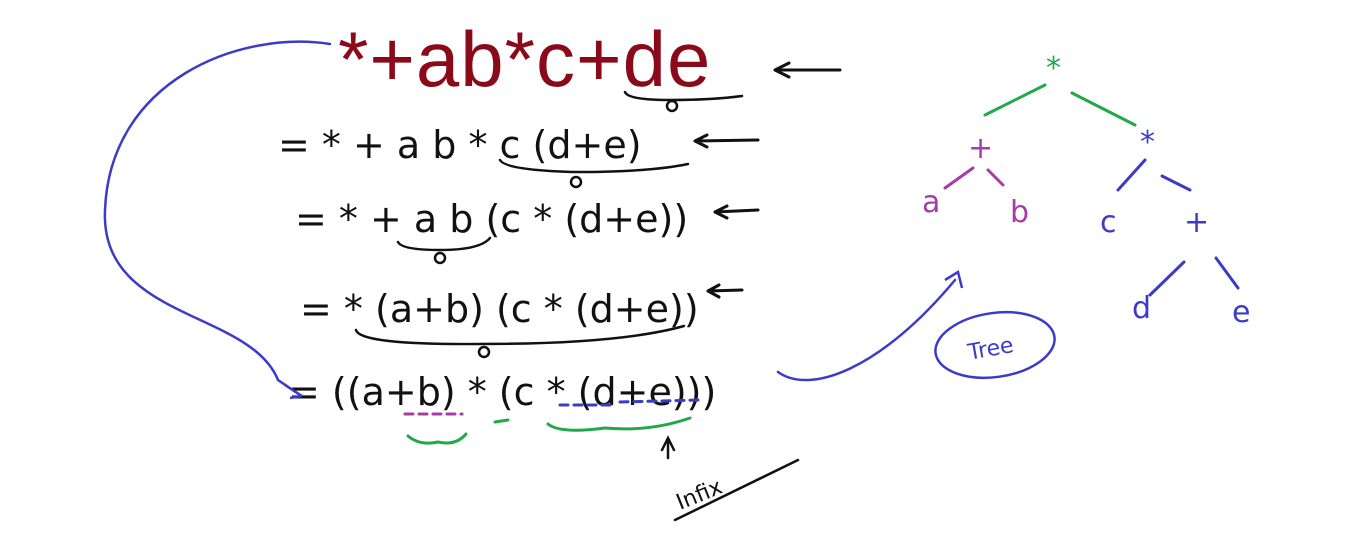 This screenshot has width=1355, height=554. Describe the element at coordinates (672, 106) in the screenshot. I see `brace-de-mark` at that location.